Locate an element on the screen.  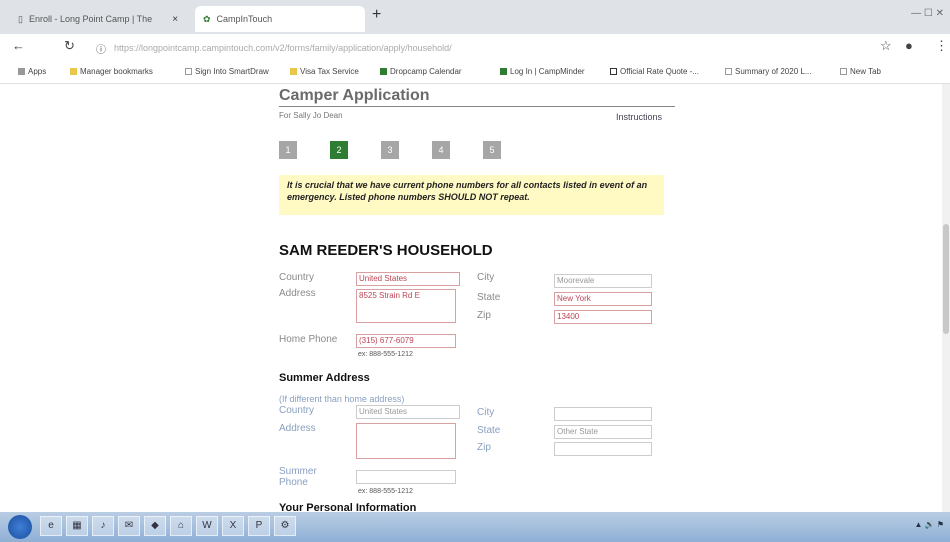
phone-hint: ex: 888-555-1212 is located at coordinates (385, 354).